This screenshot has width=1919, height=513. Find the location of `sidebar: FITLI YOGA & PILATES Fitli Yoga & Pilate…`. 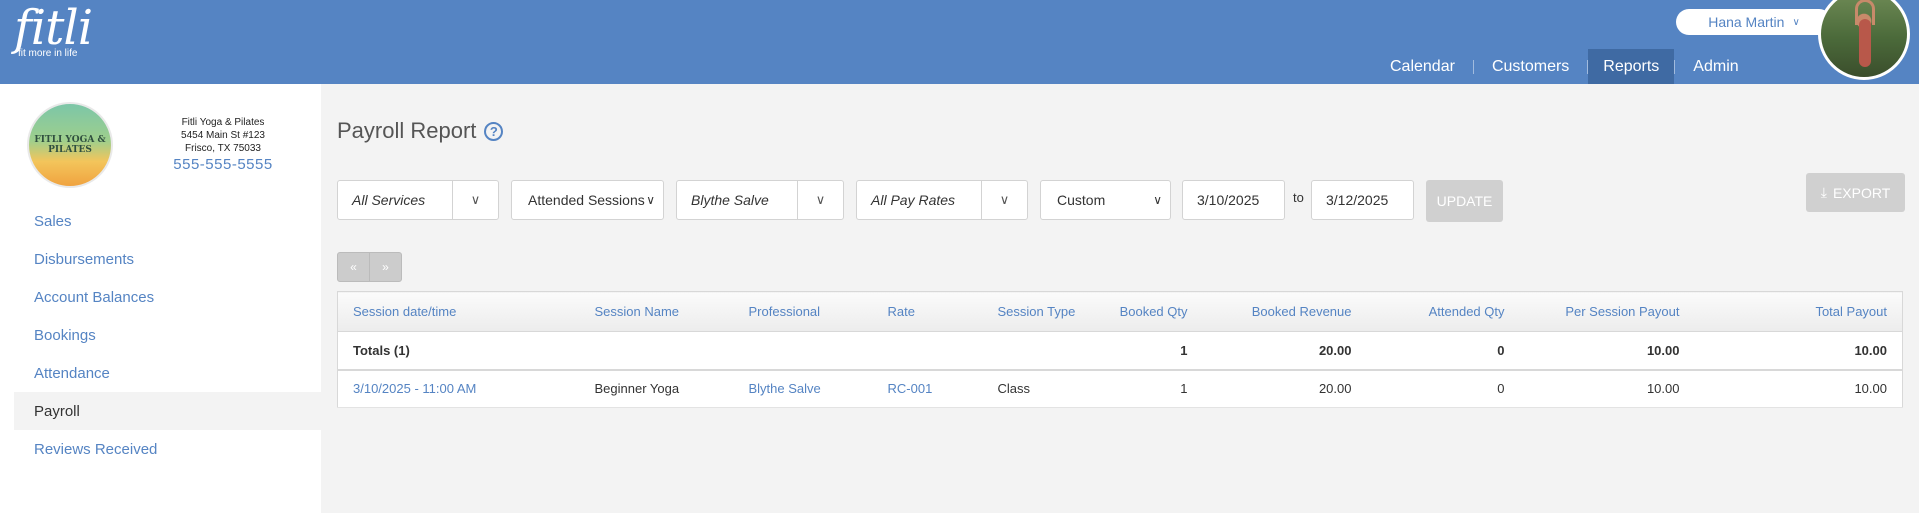

sidebar: FITLI YOGA & PILATES Fitli Yoga & Pilate… is located at coordinates (160, 298).